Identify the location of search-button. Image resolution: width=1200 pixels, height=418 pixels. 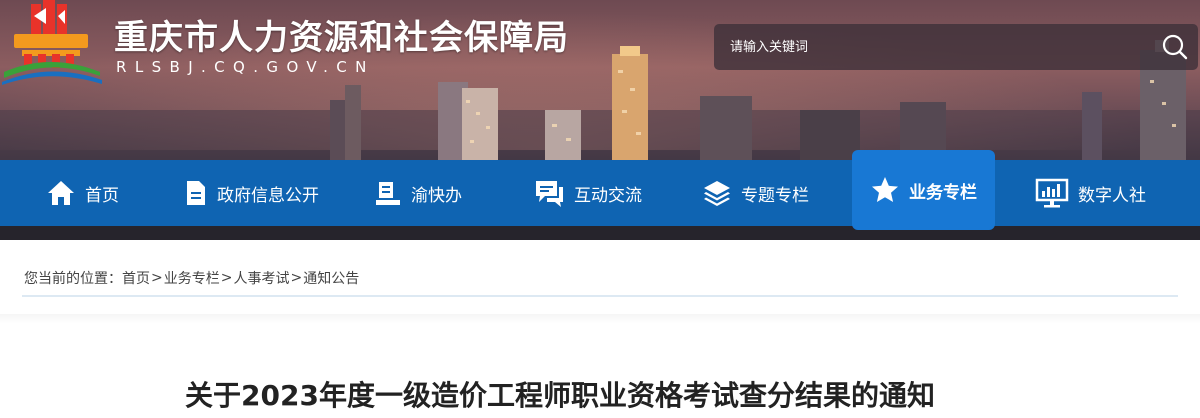
(1175, 47).